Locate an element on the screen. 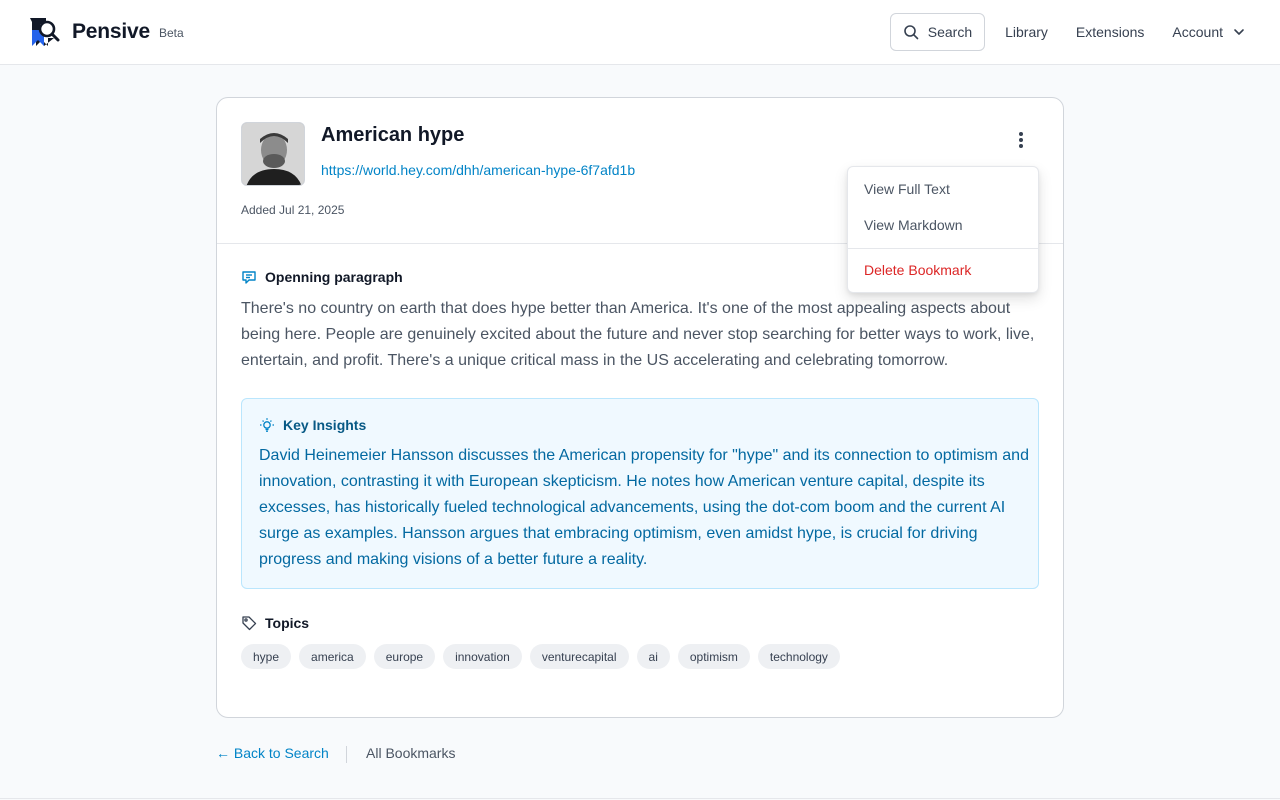 The width and height of the screenshot is (1280, 800). tag-icon is located at coordinates (249, 623).